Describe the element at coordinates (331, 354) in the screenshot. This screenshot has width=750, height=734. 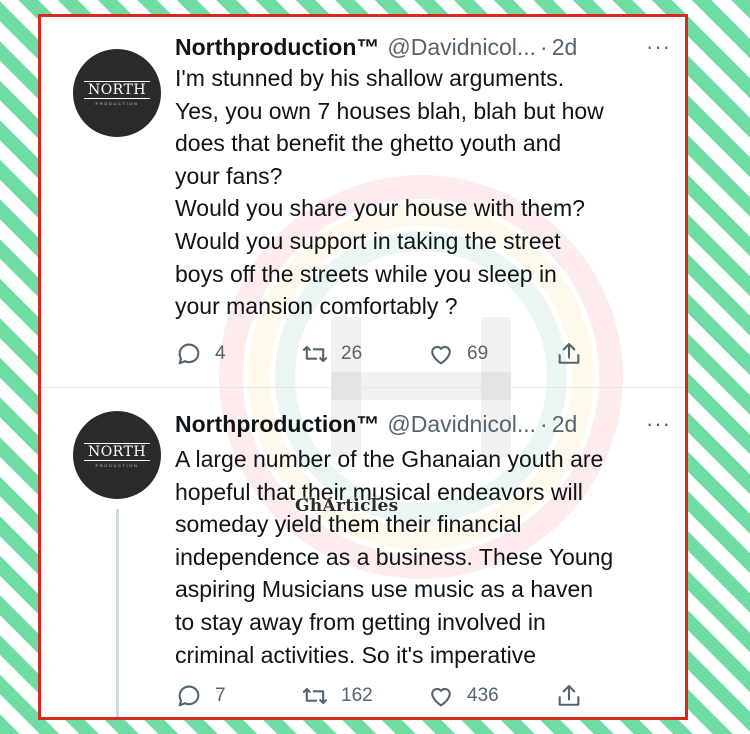
I see `retweet-button: 26` at that location.